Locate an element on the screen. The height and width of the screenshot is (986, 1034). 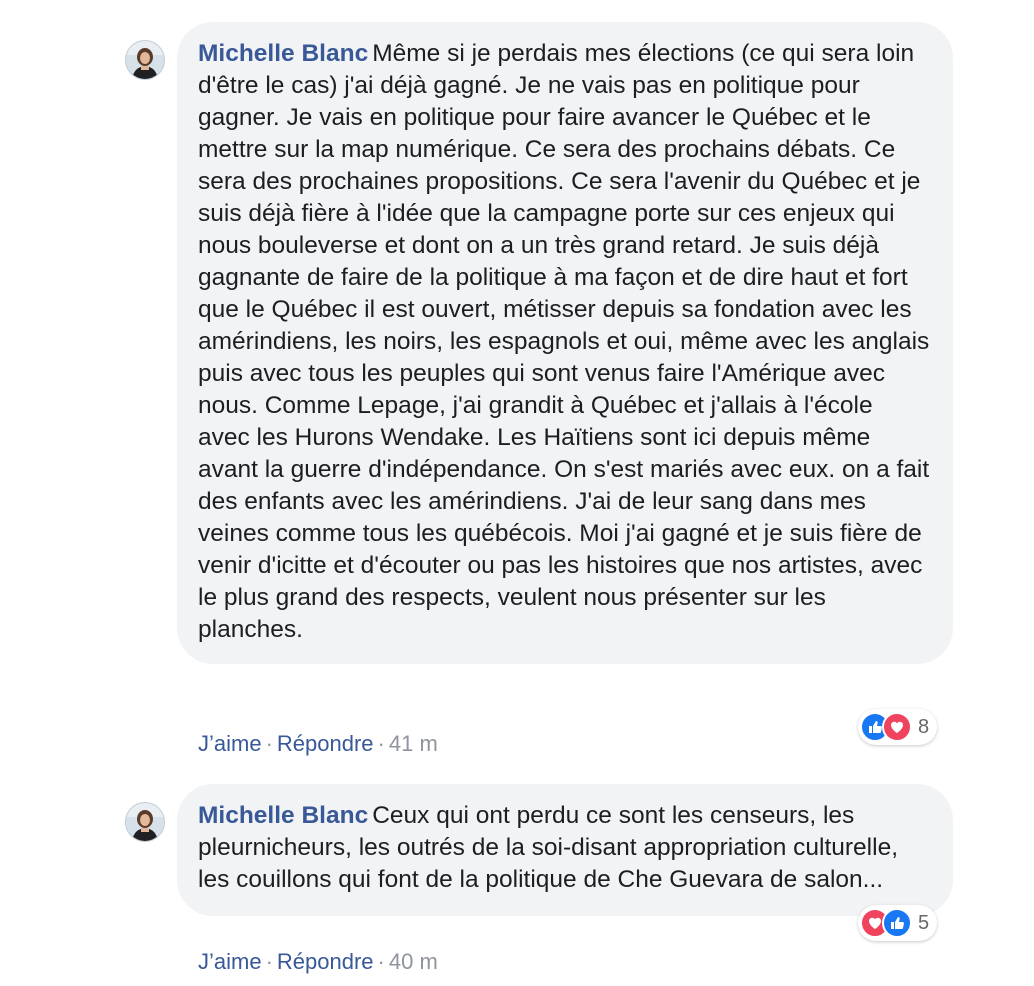
reaction-count: 8 is located at coordinates (924, 726).